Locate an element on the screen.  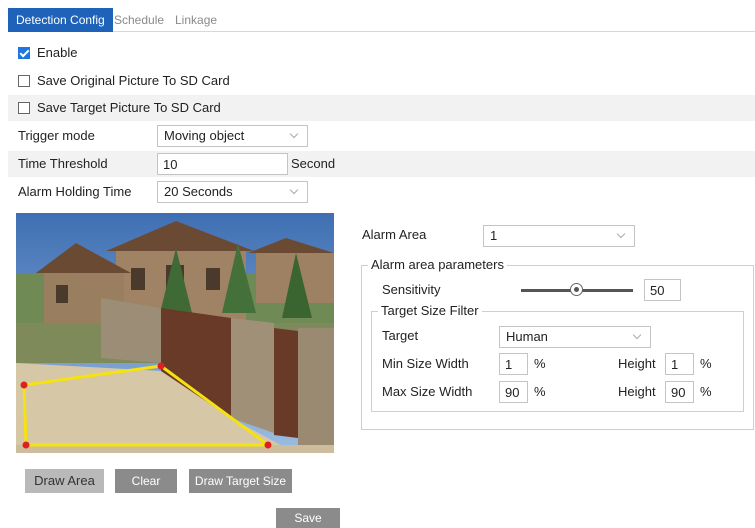
alarm-holding-value: 20 Seconds is located at coordinates (198, 191).